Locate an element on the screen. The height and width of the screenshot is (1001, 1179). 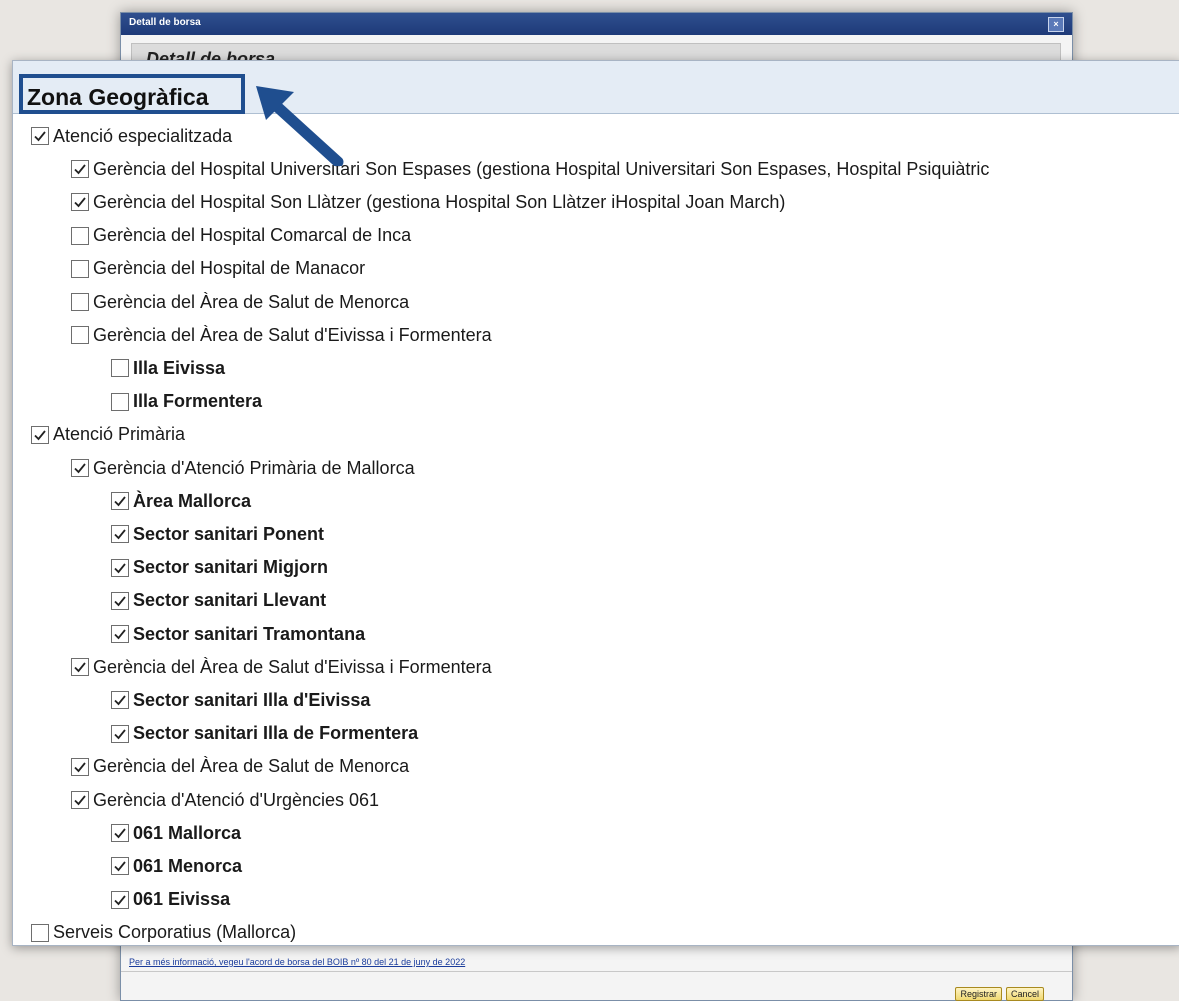
tree-item: Sector sanitari Illa de Formentera is located at coordinates (264, 734).